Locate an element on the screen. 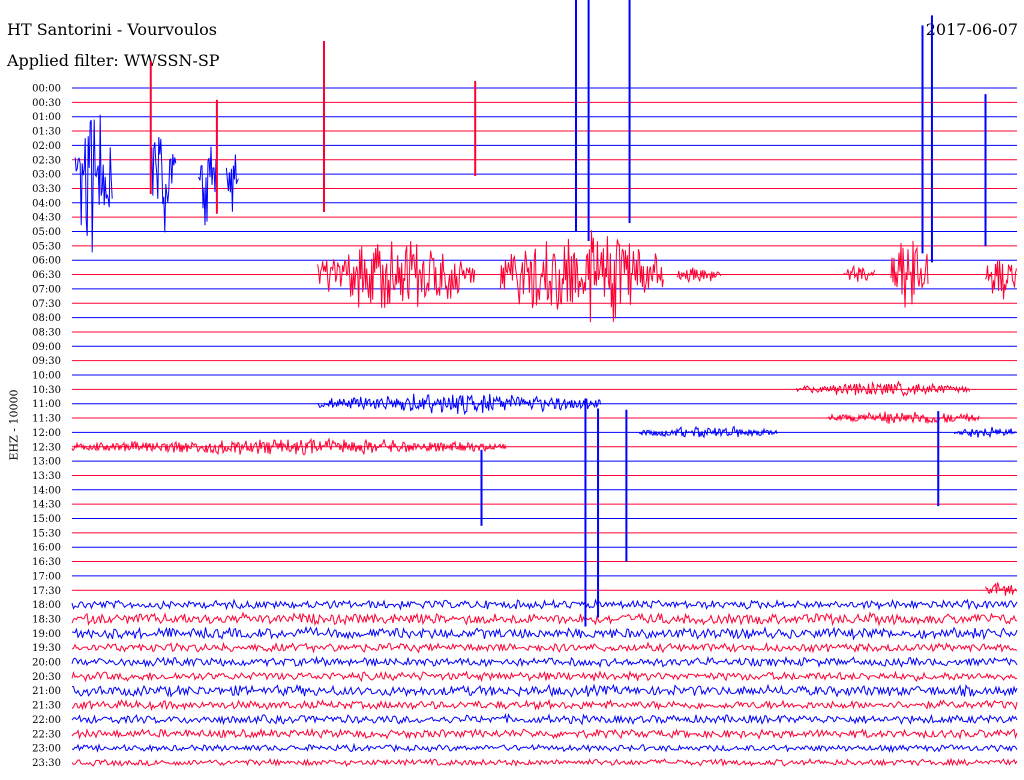  row-time-label: 07:30 is located at coordinates (46, 304).